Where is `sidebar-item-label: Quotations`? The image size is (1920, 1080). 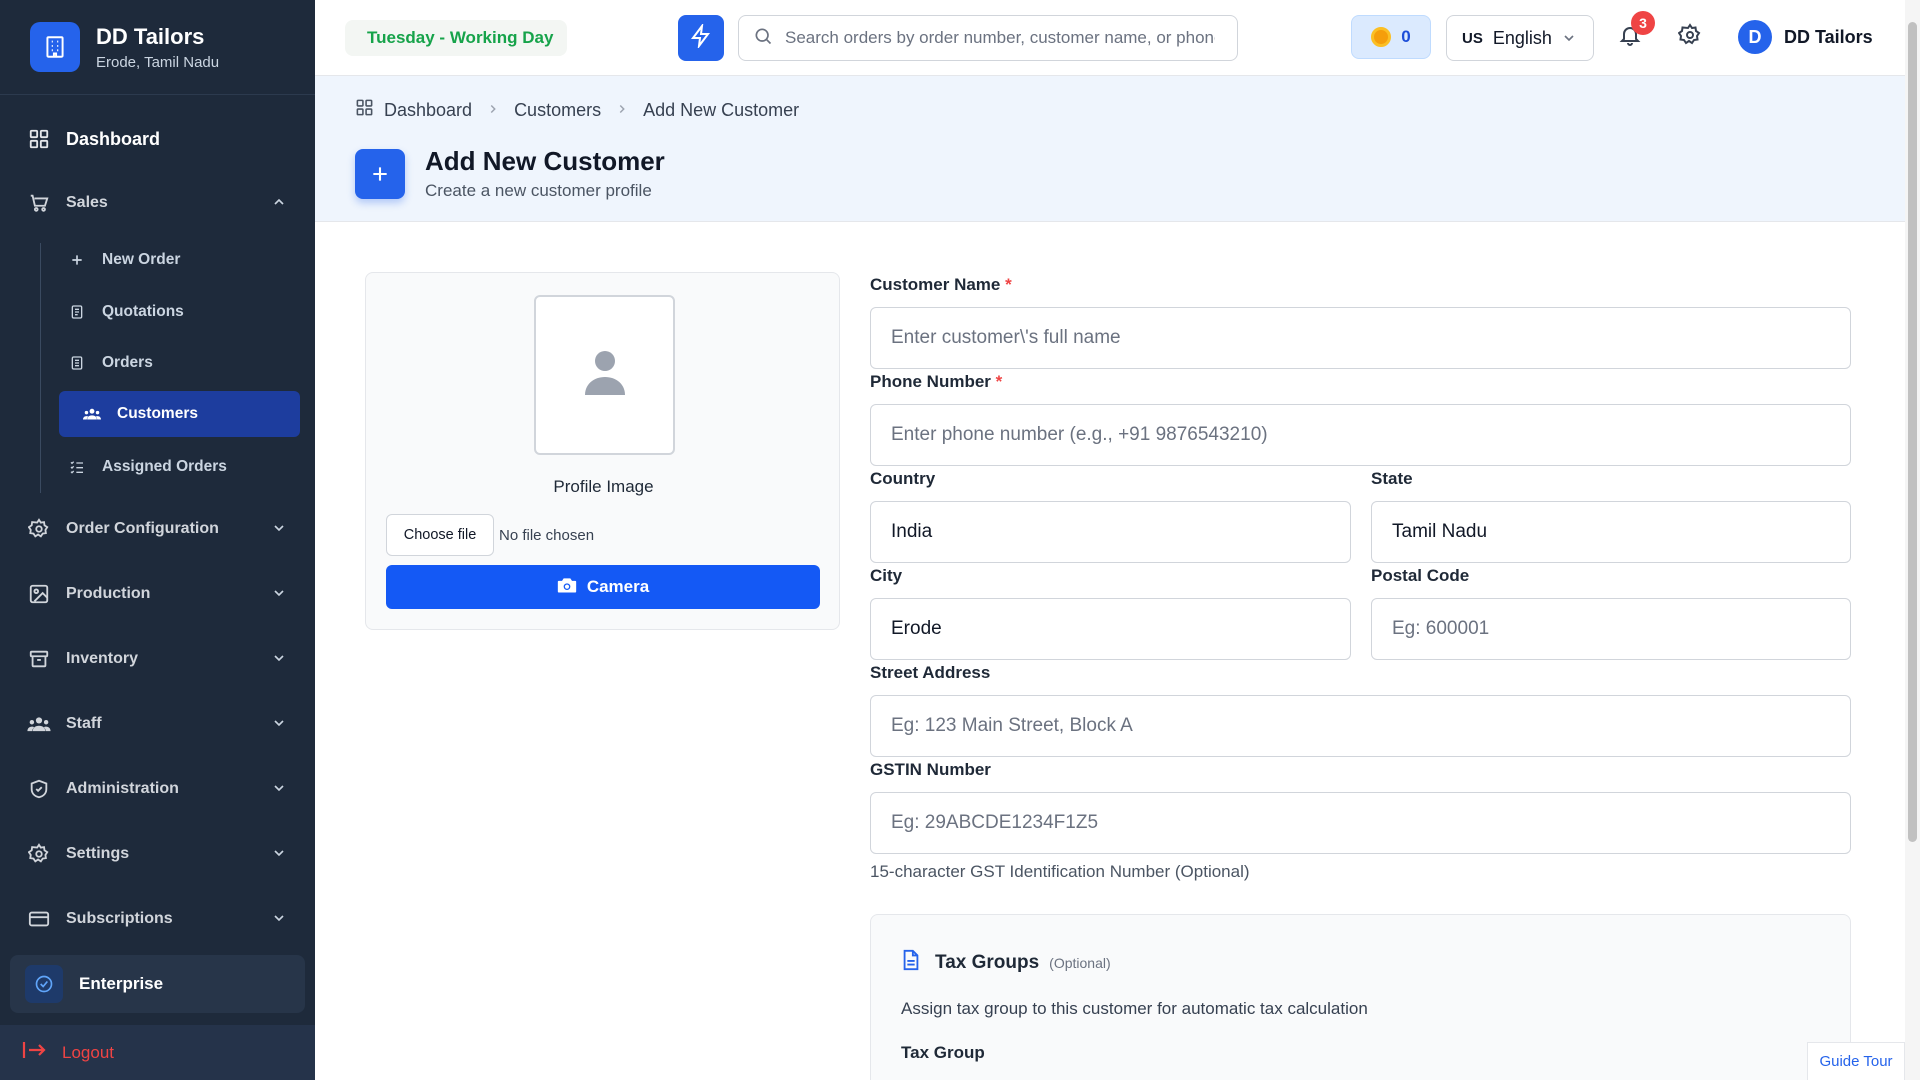 sidebar-item-label: Quotations is located at coordinates (143, 311).